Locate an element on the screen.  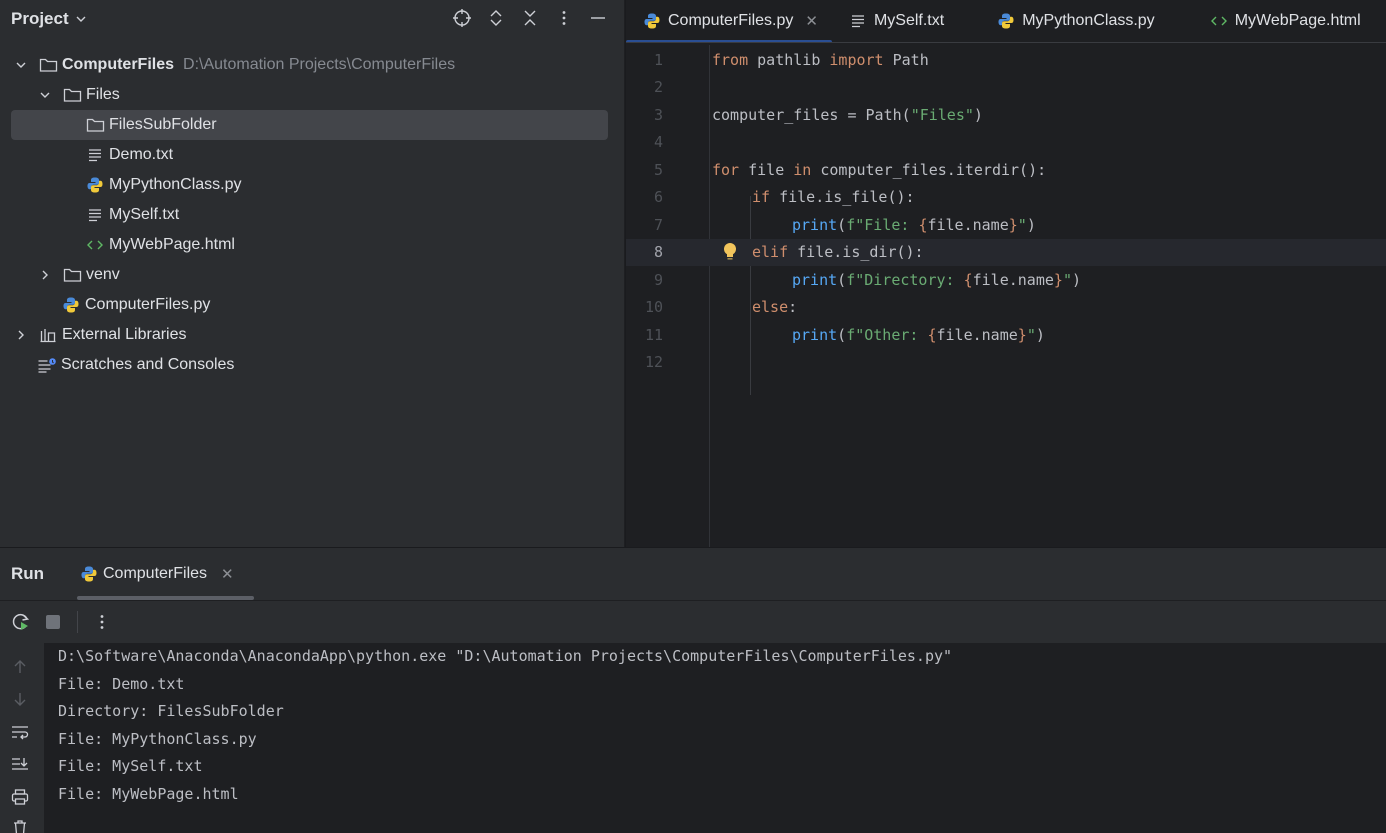
tree-item-label: MyPythonClass.py is located at coordinates (175, 184).